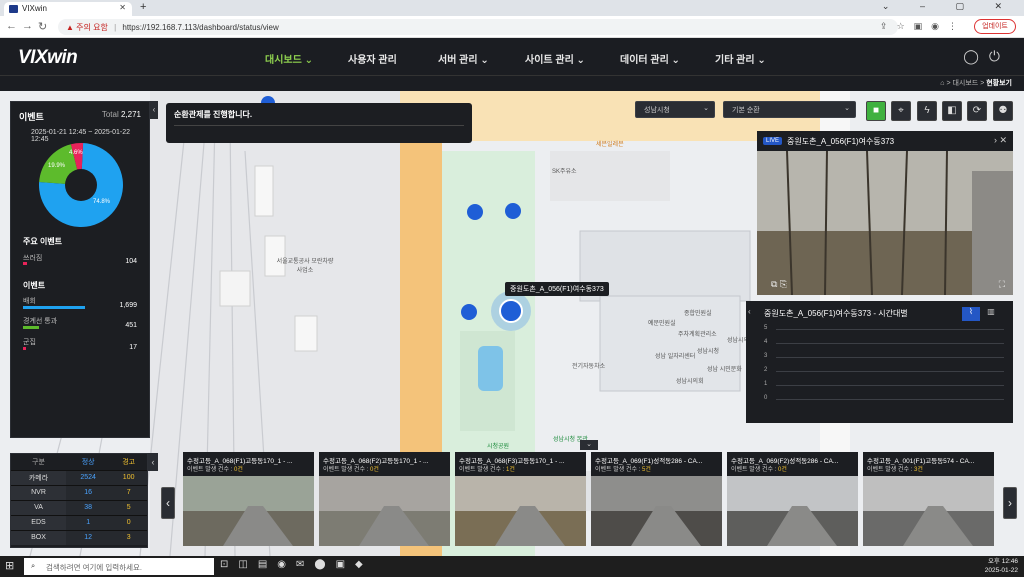  What do you see at coordinates (841, 141) in the screenshot?
I see `live-title: 중원도촌_A_056(F1)여수동373` at bounding box center [841, 141].